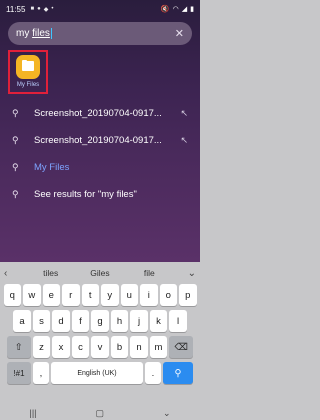 The height and width of the screenshot is (420, 320). Describe the element at coordinates (158, 321) in the screenshot. I see `key-k: k` at that location.